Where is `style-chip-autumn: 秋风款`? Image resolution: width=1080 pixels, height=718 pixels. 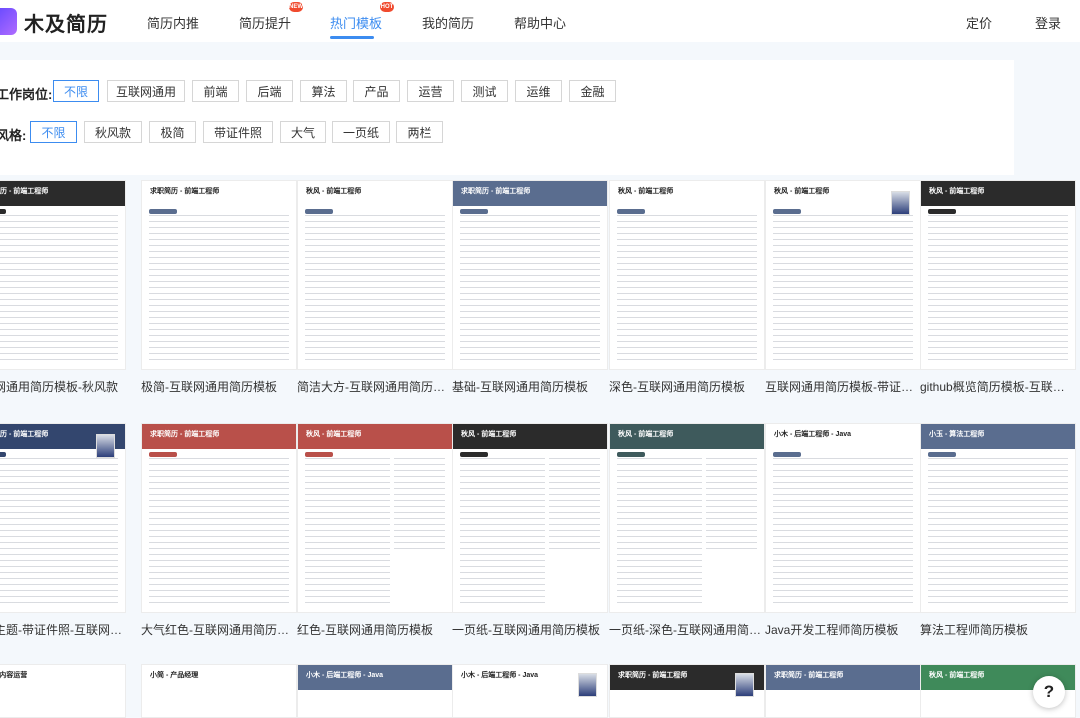 style-chip-autumn: 秋风款 is located at coordinates (113, 132).